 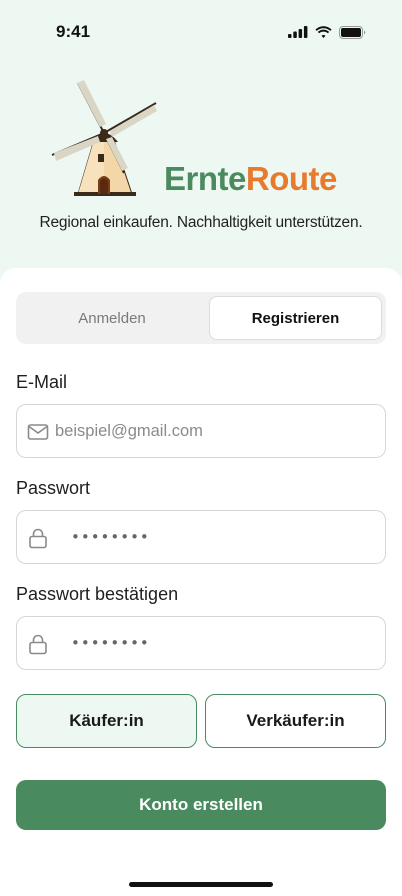 What do you see at coordinates (201, 537) in the screenshot?
I see `password-field-container: ••••••••` at bounding box center [201, 537].